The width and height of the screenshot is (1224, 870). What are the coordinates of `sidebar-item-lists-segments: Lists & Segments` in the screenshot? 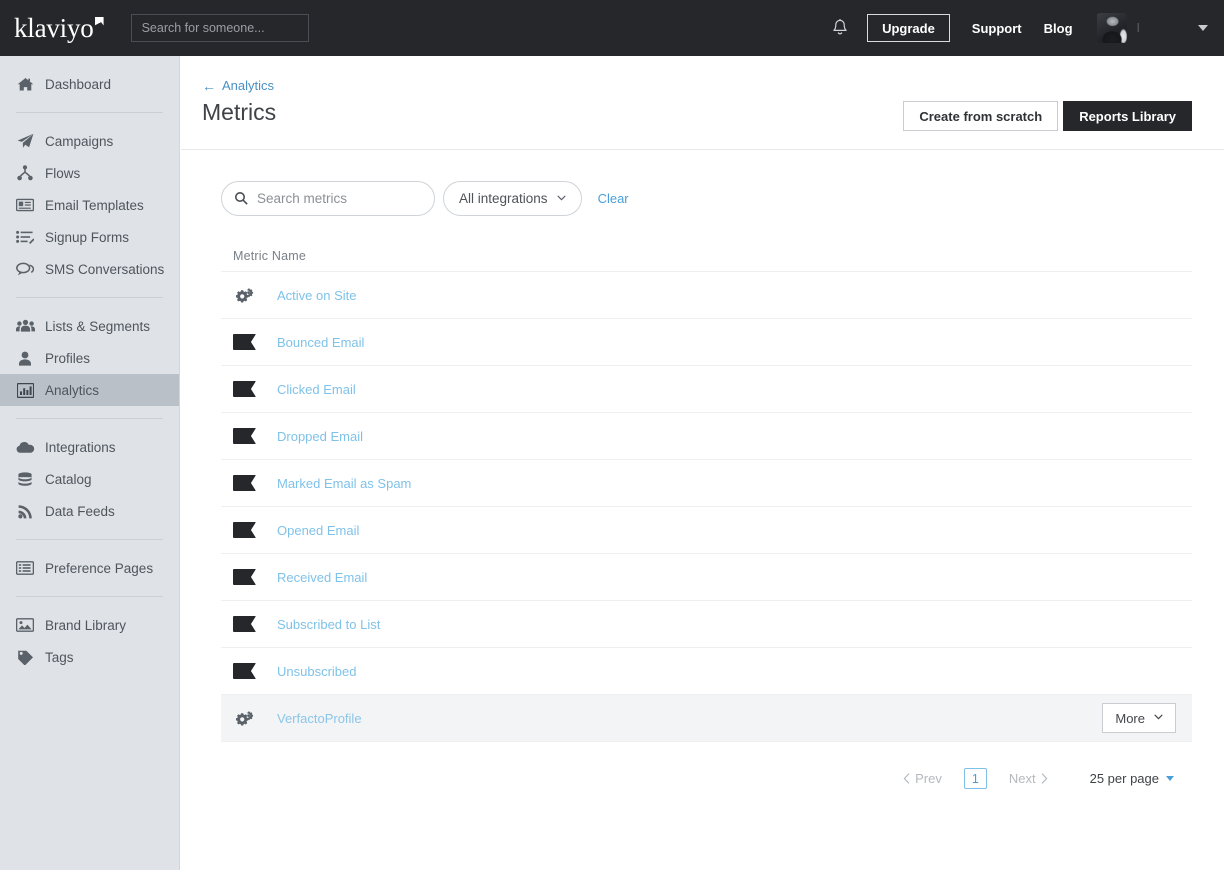 It's located at (89, 326).